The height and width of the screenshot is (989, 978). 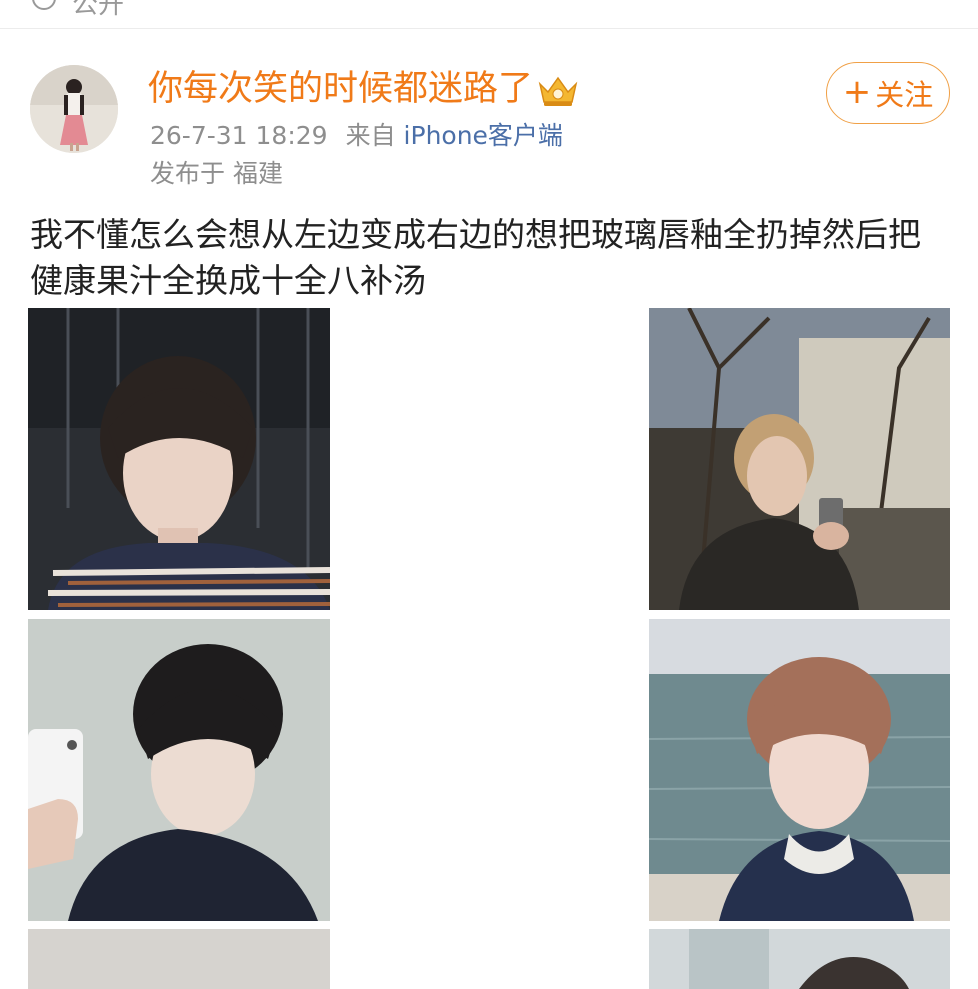 I want to click on post-text: 我不懂怎么会想从左边变成右边的想把玻璃唇釉全扔掉然后把健康果汁全换成十全八补汤, so click(x=475, y=257).